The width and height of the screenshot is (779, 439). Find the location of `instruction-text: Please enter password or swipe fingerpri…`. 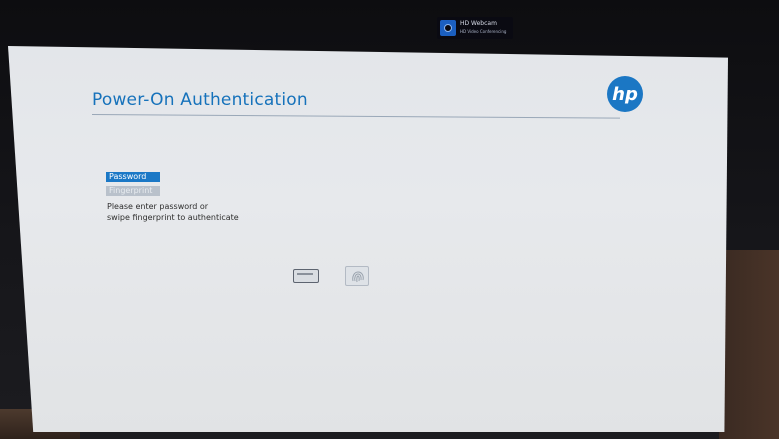

instruction-text: Please enter password or swipe fingerpri… is located at coordinates (173, 212).